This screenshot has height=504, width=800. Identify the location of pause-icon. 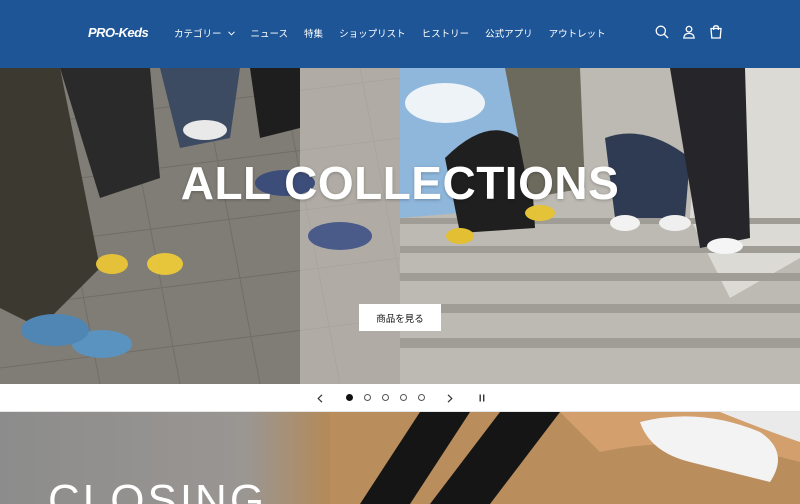
(482, 398).